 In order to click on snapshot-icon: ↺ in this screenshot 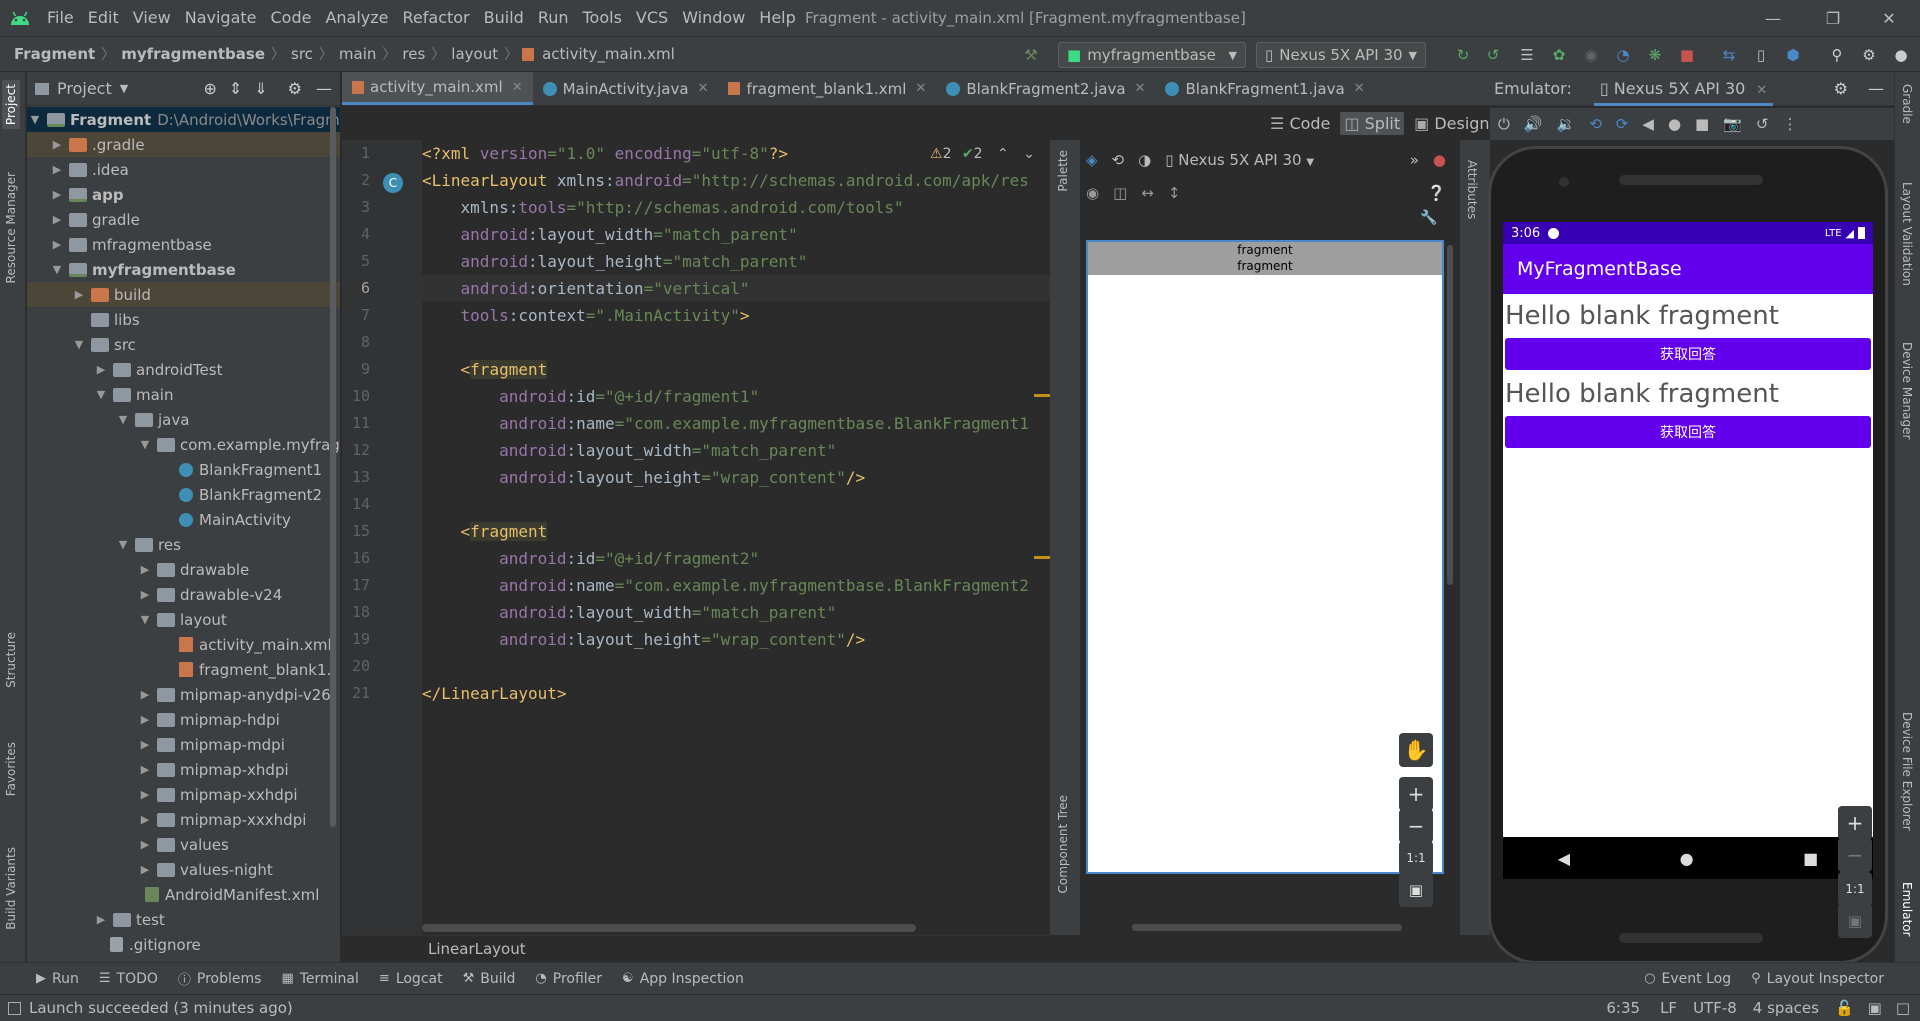, I will do `click(1762, 124)`.